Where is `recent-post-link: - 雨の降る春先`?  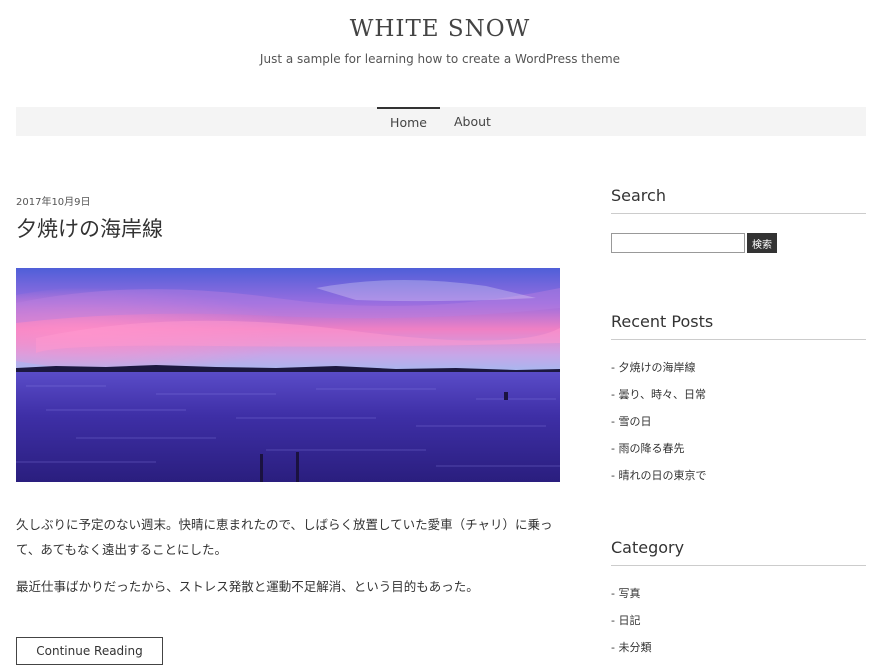 recent-post-link: - 雨の降る春先 is located at coordinates (738, 448).